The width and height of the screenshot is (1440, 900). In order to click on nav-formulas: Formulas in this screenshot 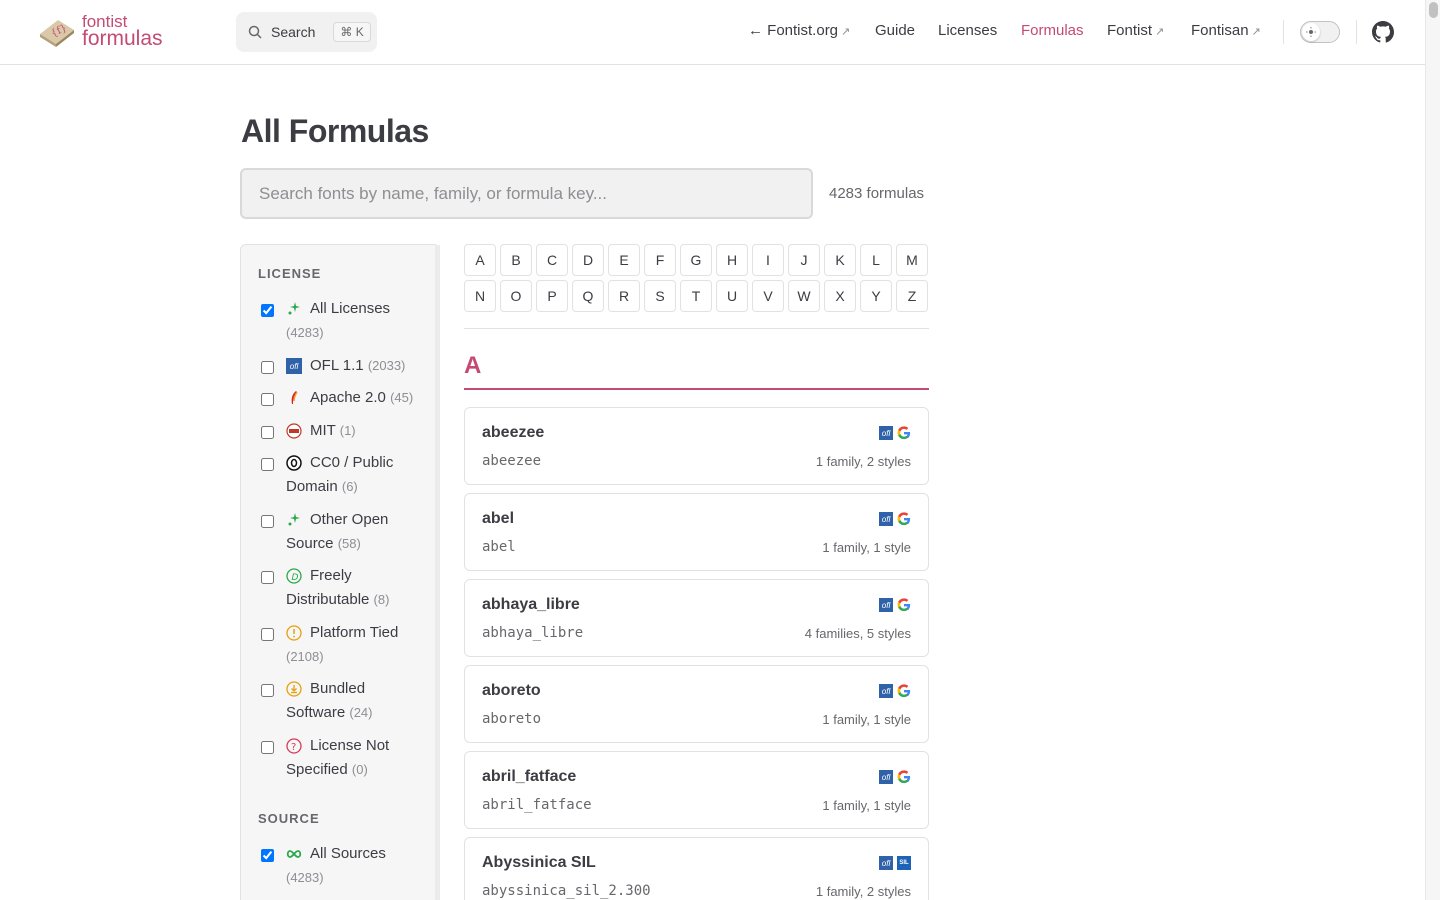, I will do `click(1052, 30)`.